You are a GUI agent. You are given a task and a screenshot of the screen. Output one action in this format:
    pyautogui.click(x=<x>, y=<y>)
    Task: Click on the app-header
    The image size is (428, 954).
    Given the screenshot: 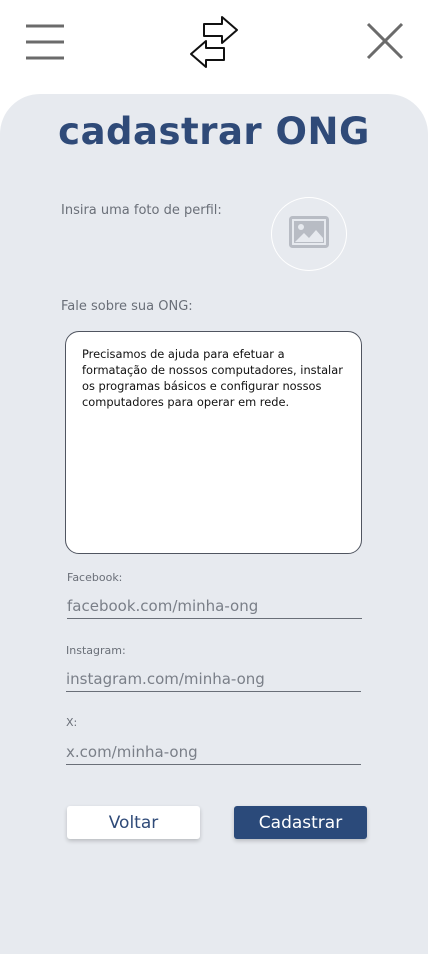 What is the action you would take?
    pyautogui.click(x=214, y=45)
    